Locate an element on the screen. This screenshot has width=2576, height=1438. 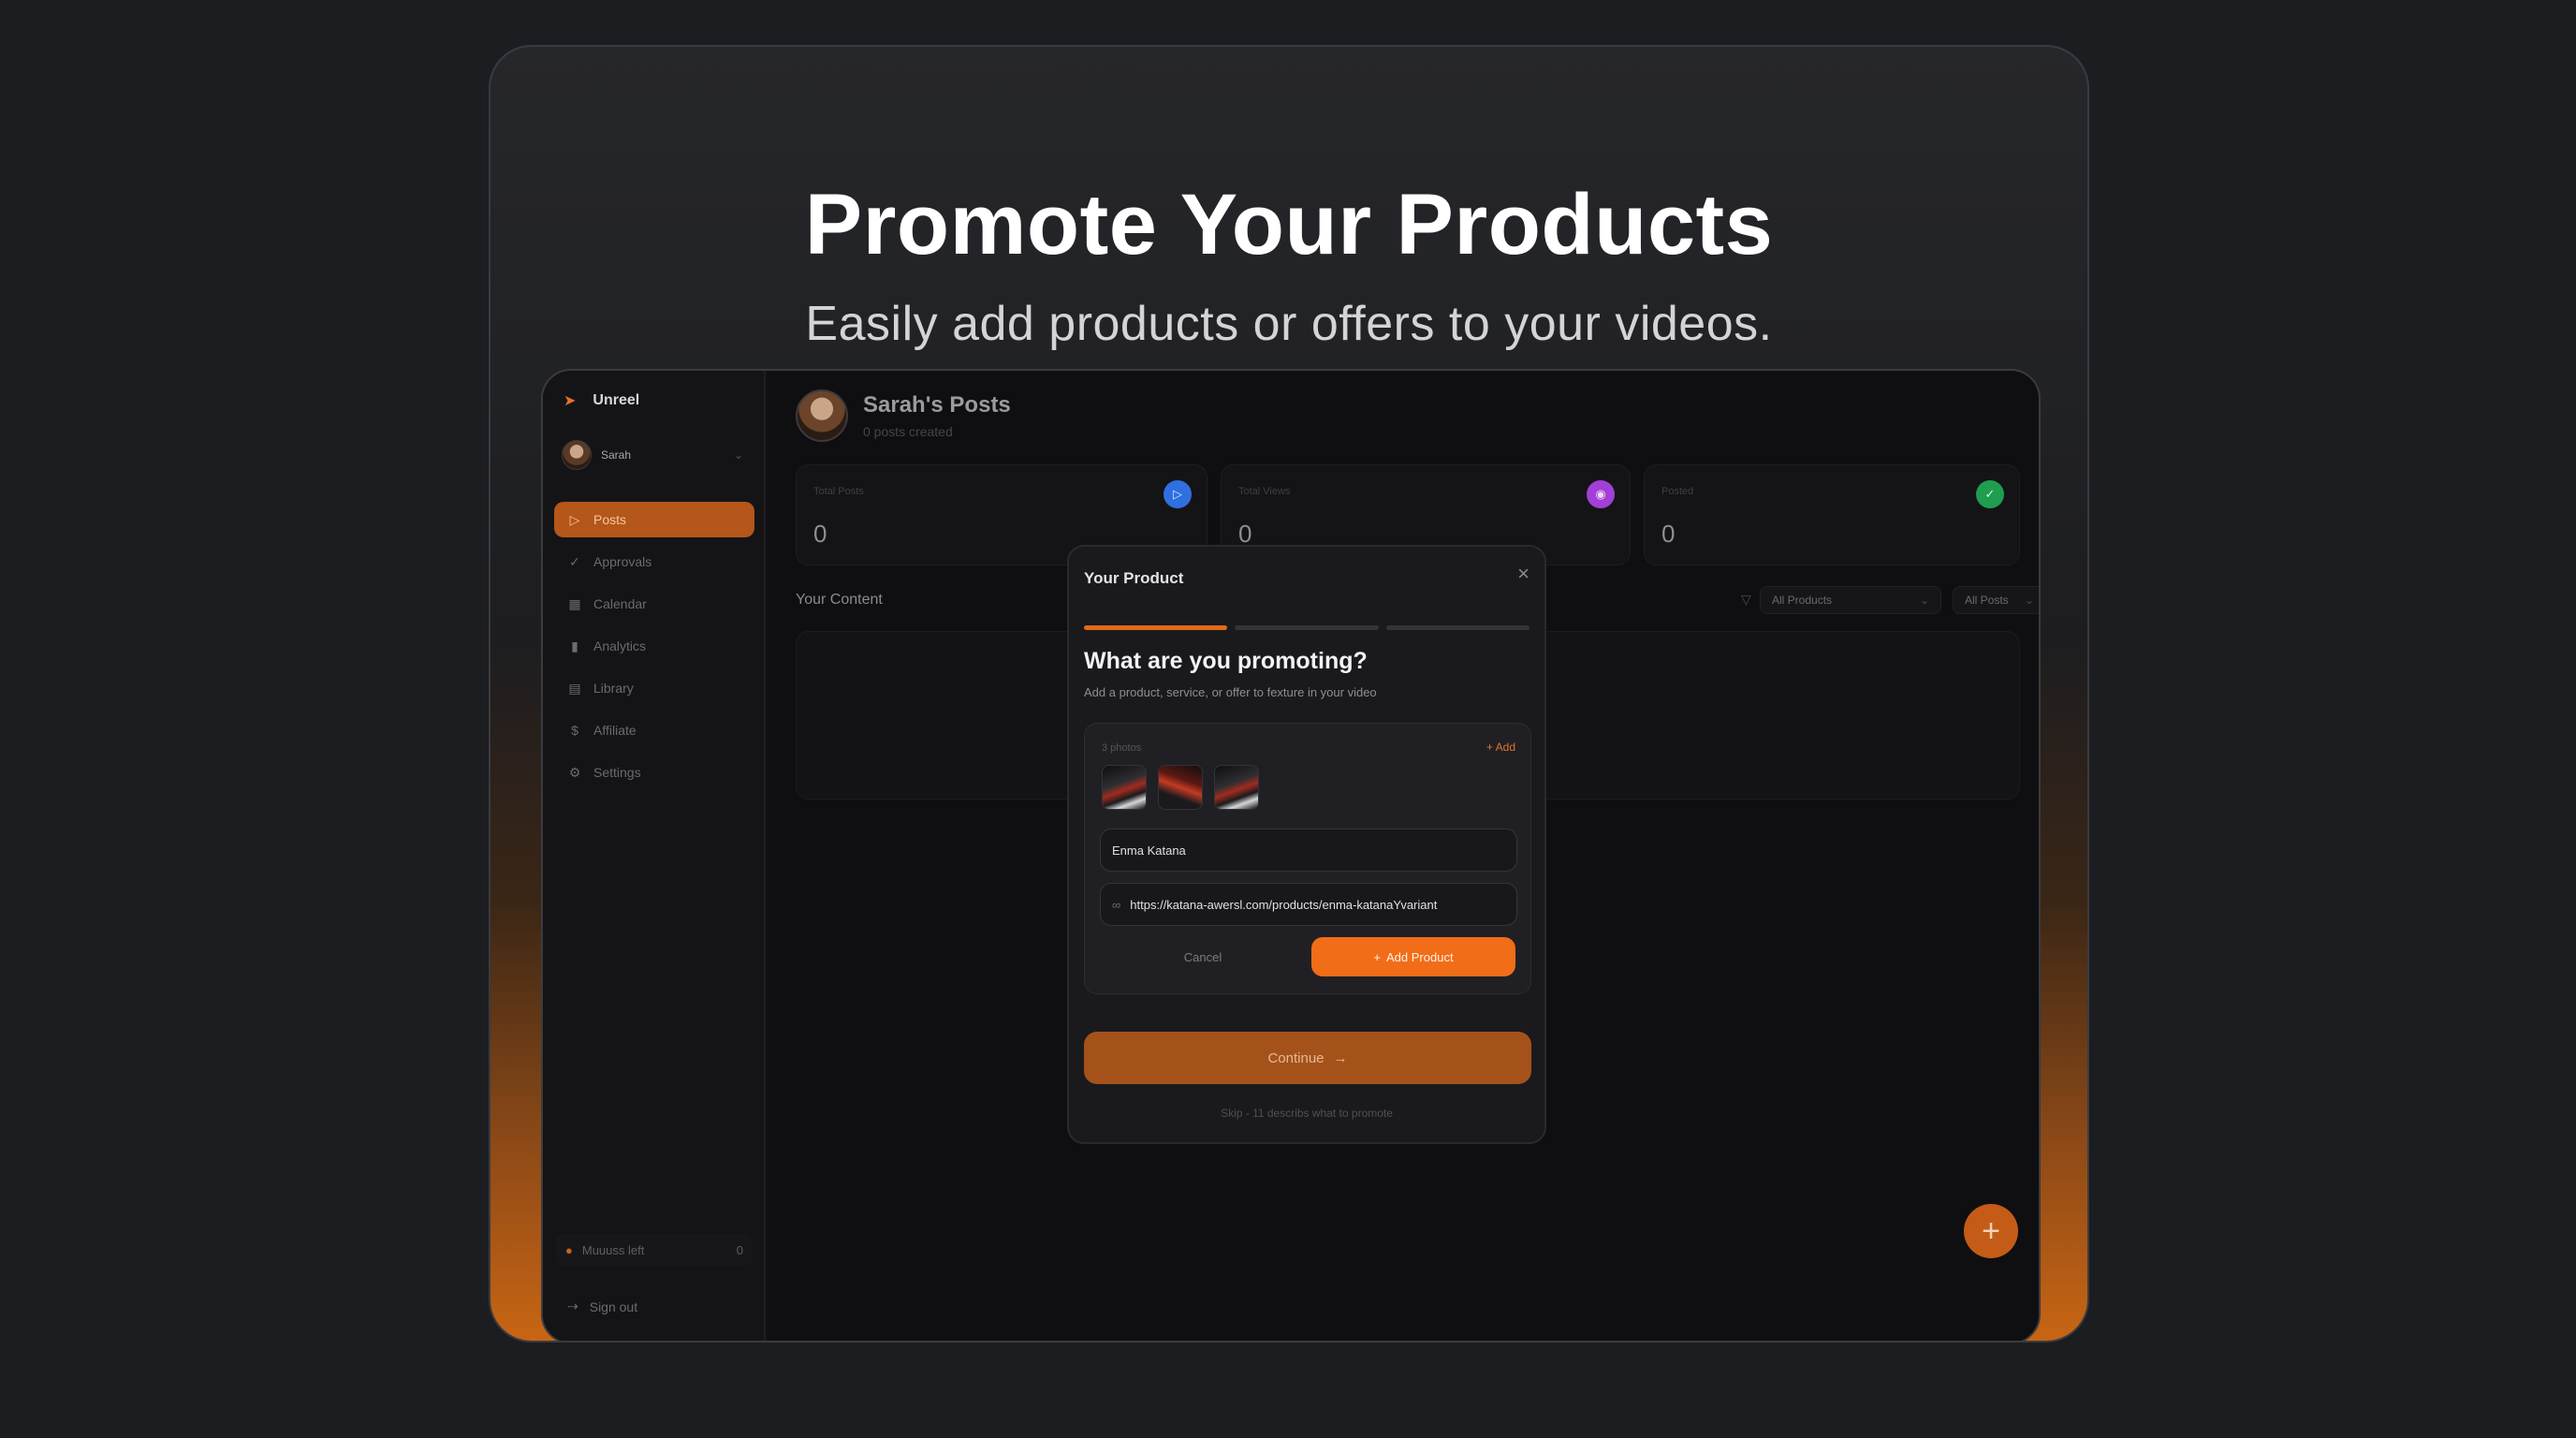
modal-heading: What are you promoting? is located at coordinates (1226, 661).